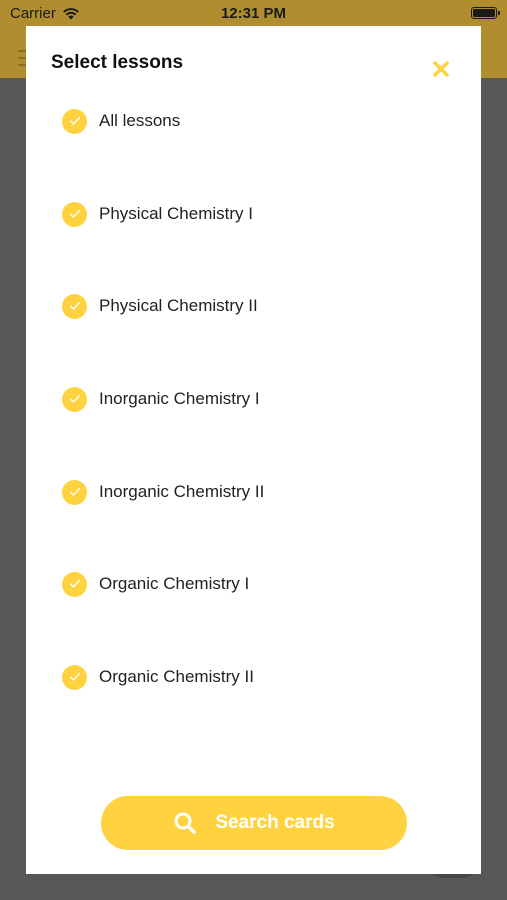  I want to click on lesson-label: Physical Chemistry I, so click(176, 213).